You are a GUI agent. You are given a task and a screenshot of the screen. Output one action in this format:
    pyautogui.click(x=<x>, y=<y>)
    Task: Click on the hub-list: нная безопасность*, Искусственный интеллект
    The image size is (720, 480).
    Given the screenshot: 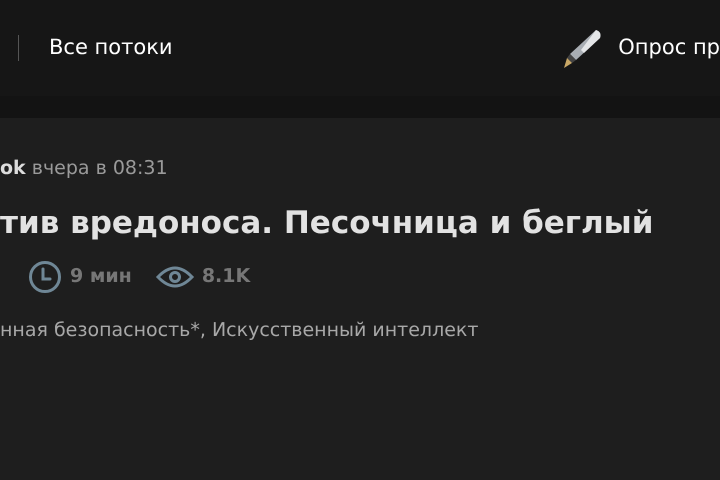 What is the action you would take?
    pyautogui.click(x=239, y=329)
    